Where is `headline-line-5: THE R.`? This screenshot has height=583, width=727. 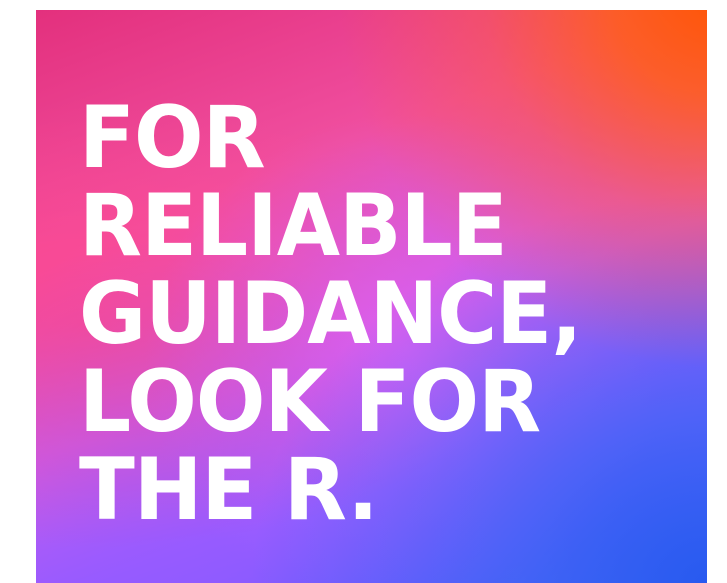
headline-line-5: THE R. is located at coordinates (229, 490).